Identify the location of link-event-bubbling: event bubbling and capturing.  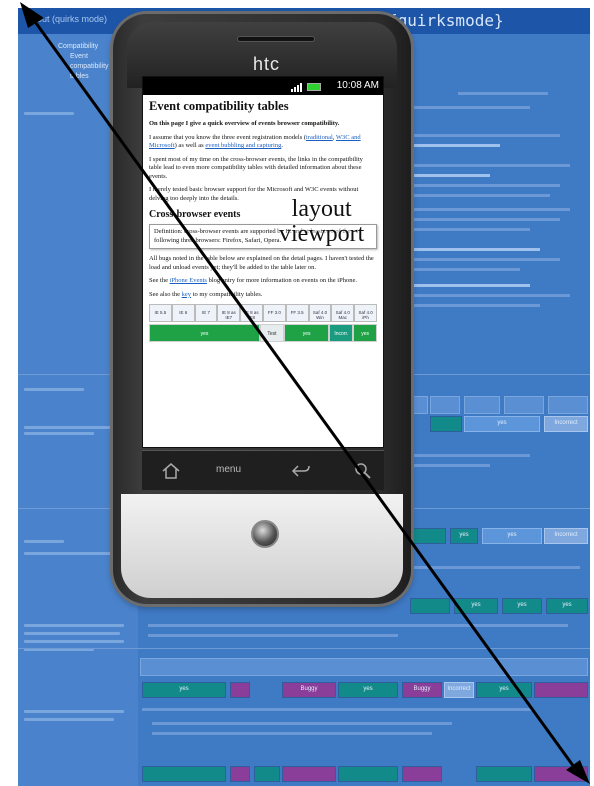
(243, 145).